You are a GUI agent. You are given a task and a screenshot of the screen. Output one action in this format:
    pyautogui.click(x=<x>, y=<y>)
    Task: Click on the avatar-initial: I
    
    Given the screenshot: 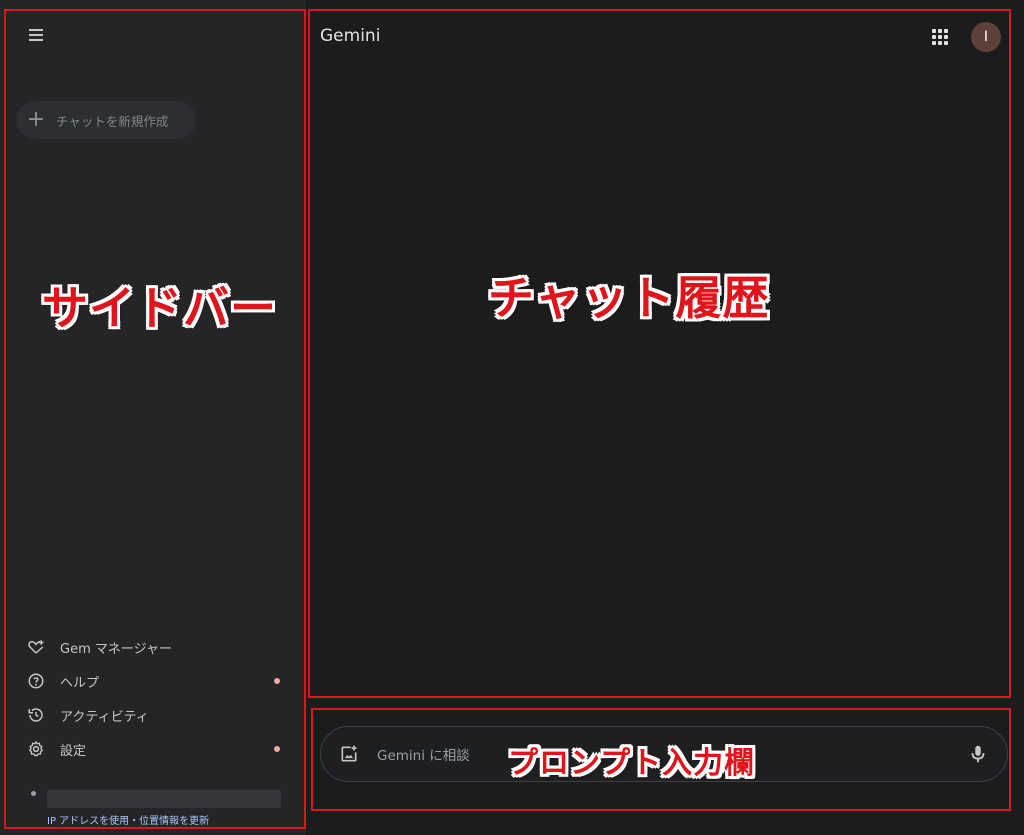 What is the action you would take?
    pyautogui.click(x=986, y=37)
    